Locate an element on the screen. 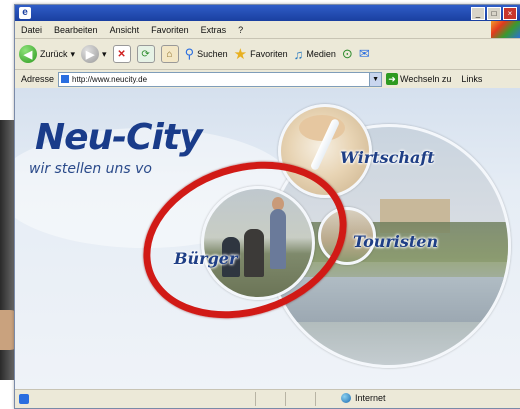  page-icon is located at coordinates (65, 79).